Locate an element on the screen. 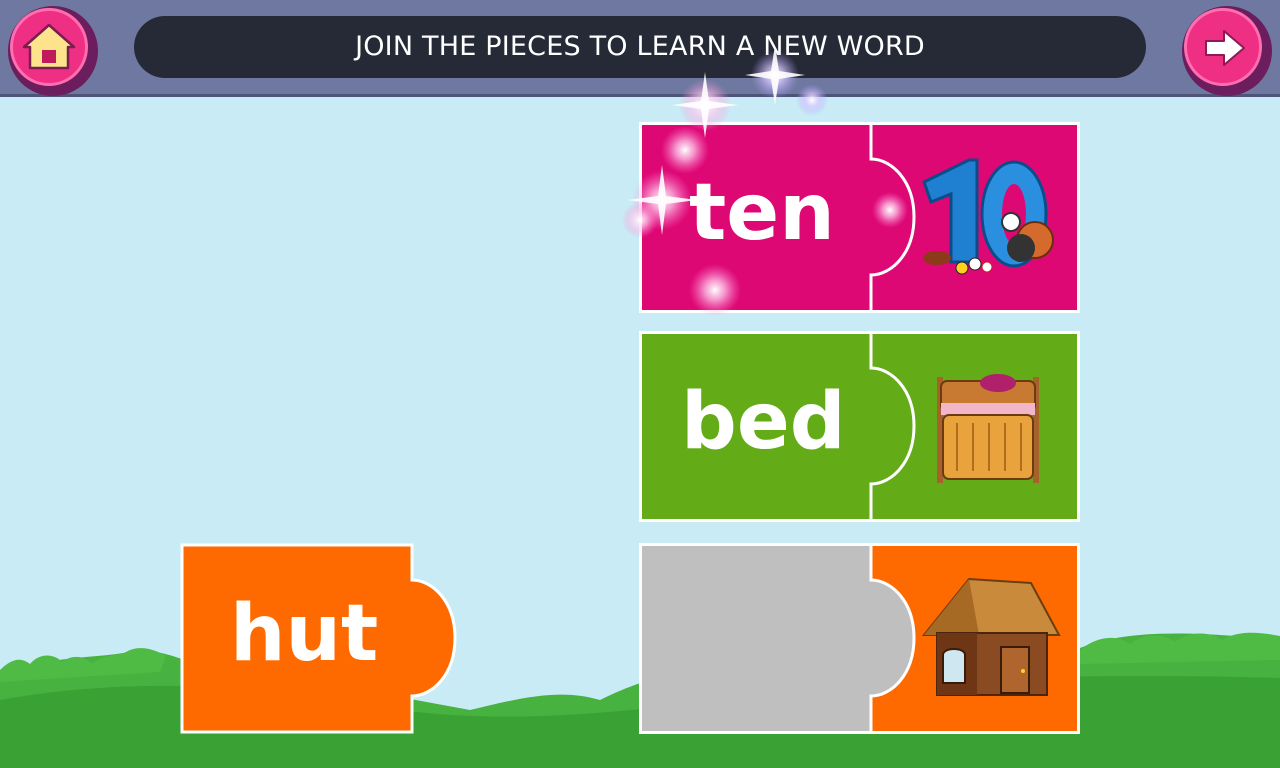 This screenshot has width=1280, height=768. instruction-banner: JOIN THE PIECES TO LEARN A NEW WORD is located at coordinates (640, 47).